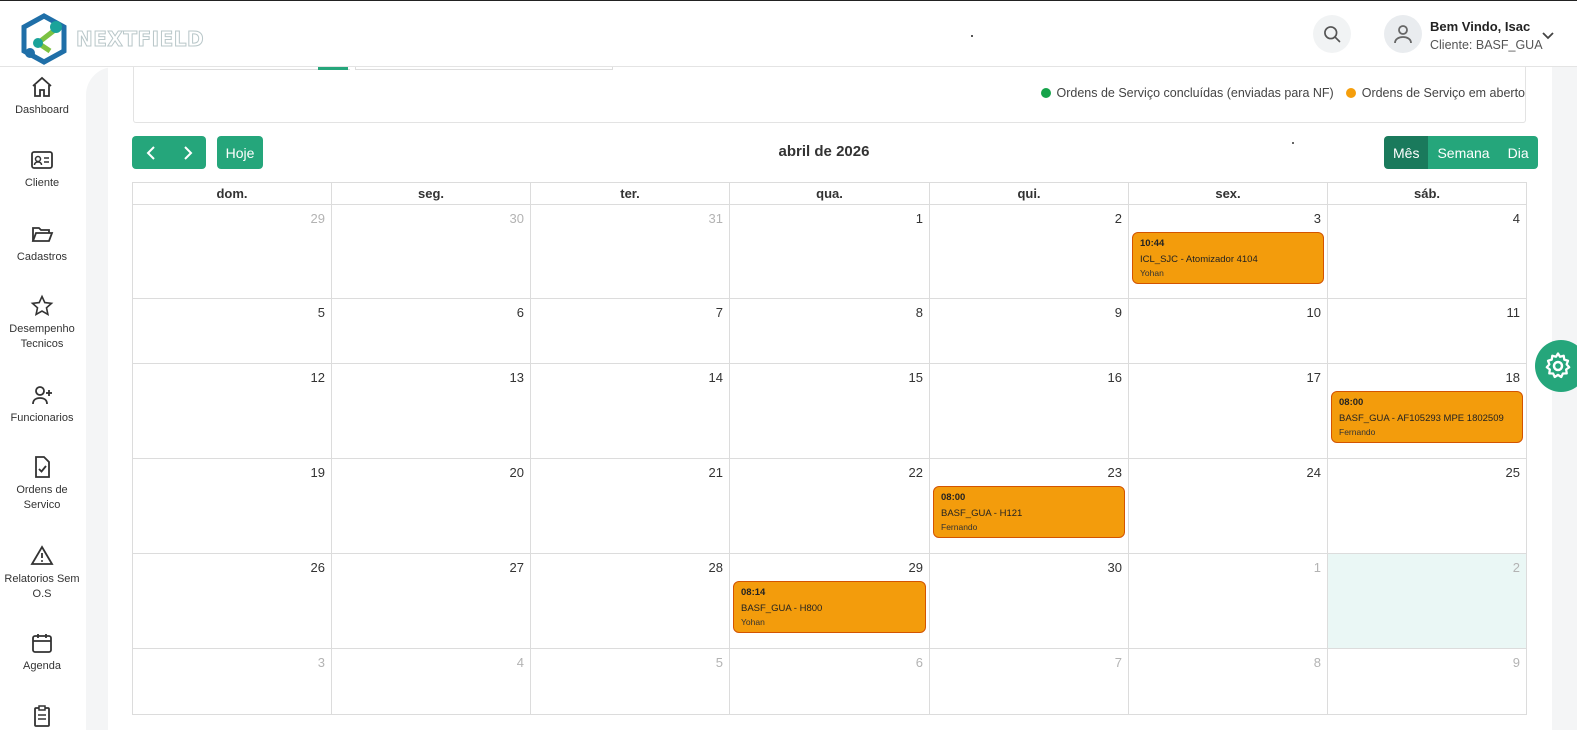 This screenshot has height=732, width=1577. Describe the element at coordinates (187, 152) in the screenshot. I see `next-month-button` at that location.